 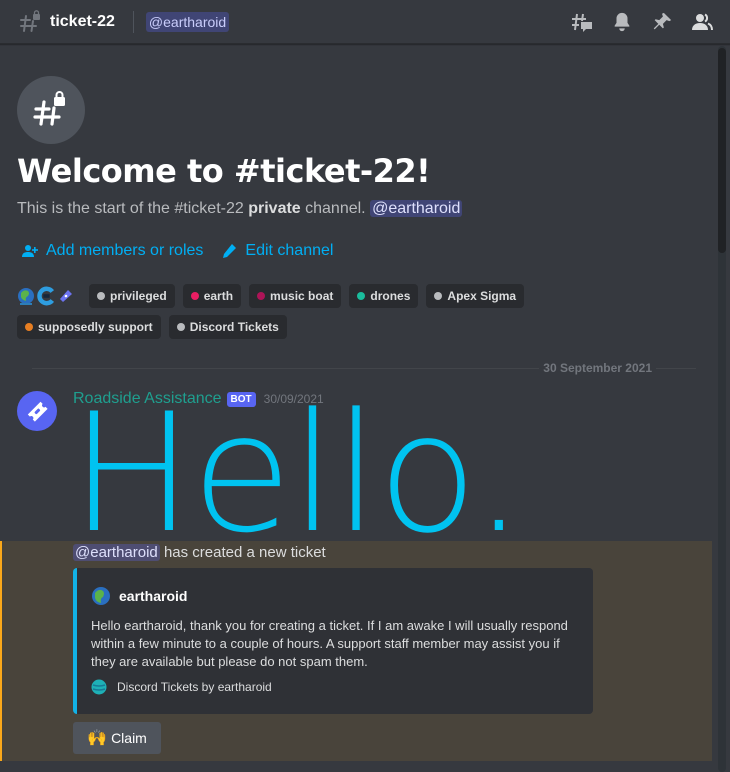 I want to click on role-tag: earth, so click(x=212, y=296).